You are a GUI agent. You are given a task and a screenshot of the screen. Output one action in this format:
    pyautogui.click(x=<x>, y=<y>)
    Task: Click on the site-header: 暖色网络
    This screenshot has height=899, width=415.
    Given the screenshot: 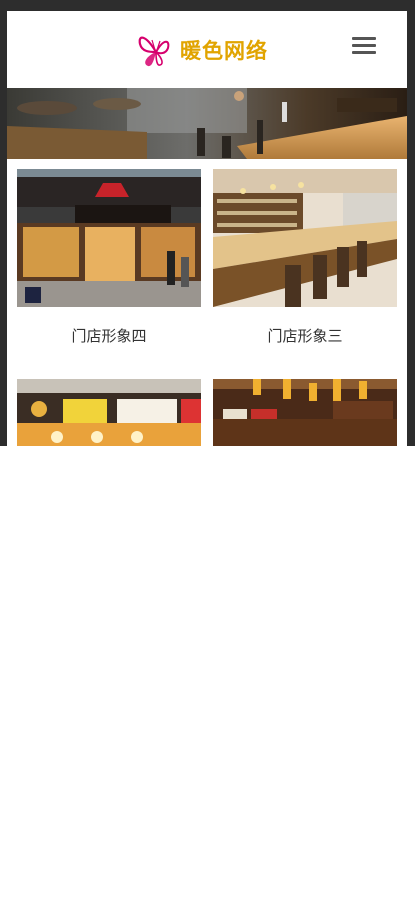 What is the action you would take?
    pyautogui.click(x=207, y=49)
    